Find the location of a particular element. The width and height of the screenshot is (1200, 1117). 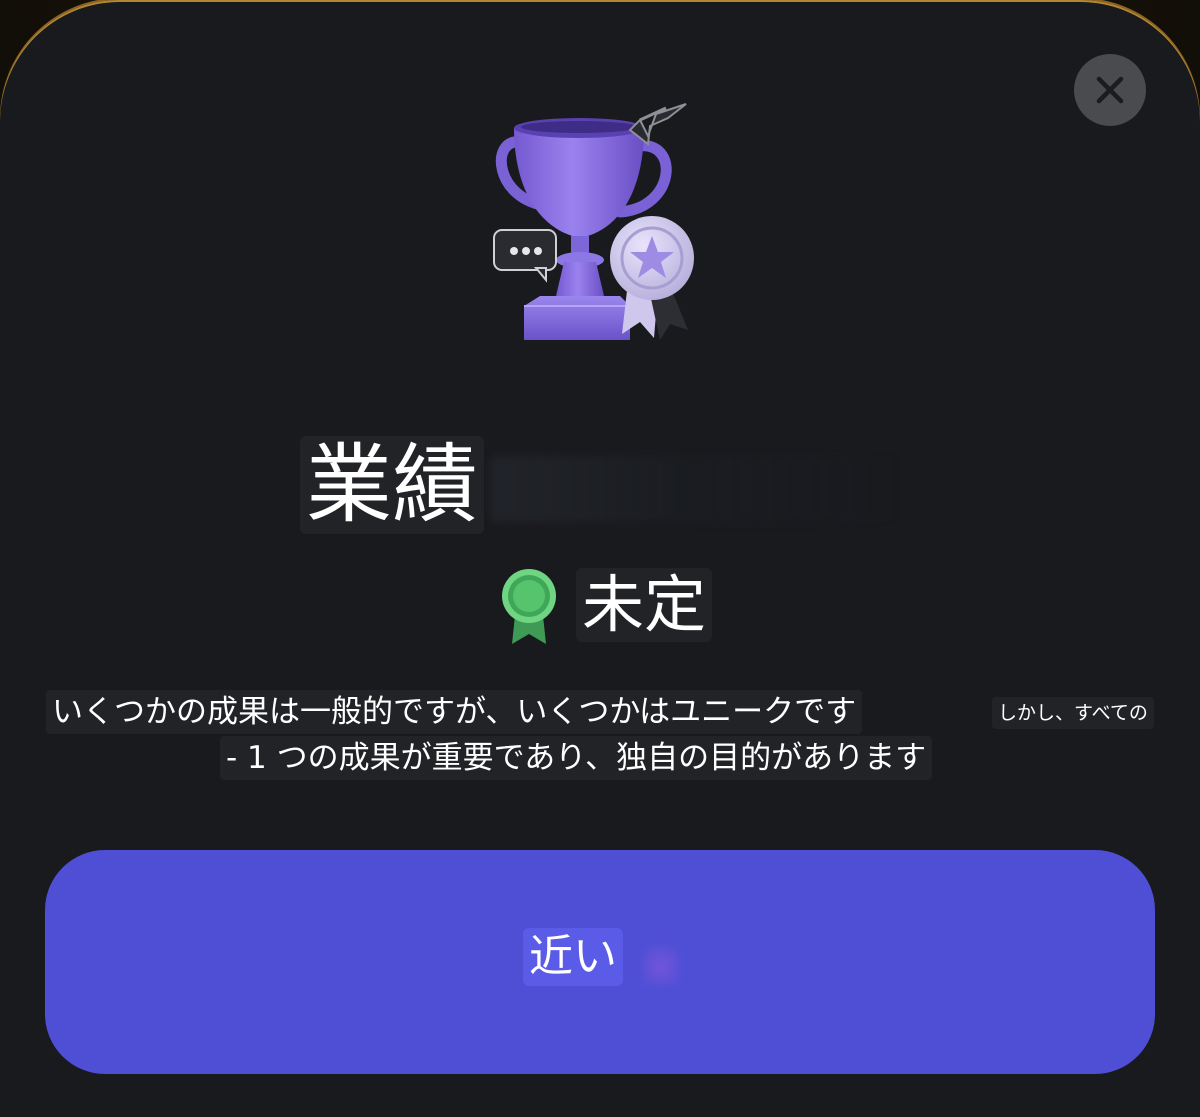

status-row: 未定 is located at coordinates (600, 605).